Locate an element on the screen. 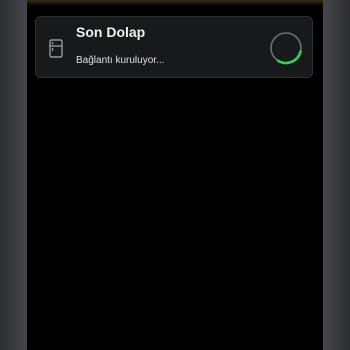 This screenshot has width=350, height=350. device-name: Son Dolap is located at coordinates (111, 32).